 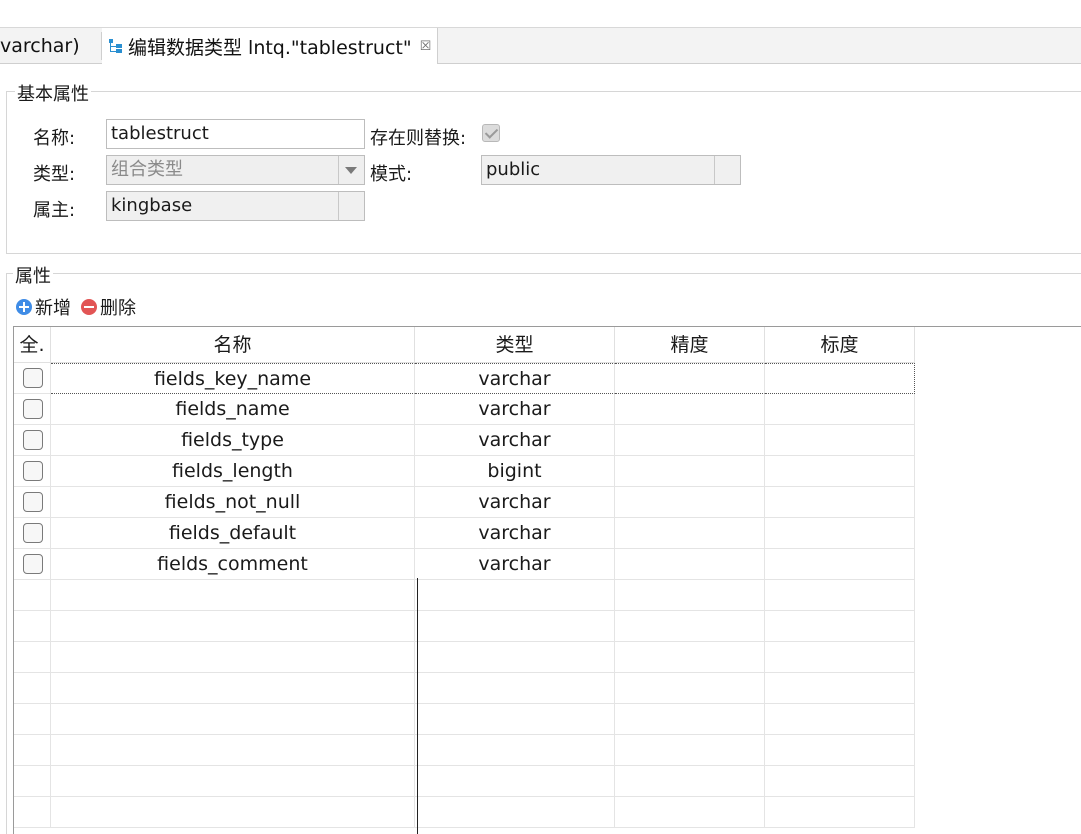 What do you see at coordinates (53, 308) in the screenshot?
I see `add-label: 新增` at bounding box center [53, 308].